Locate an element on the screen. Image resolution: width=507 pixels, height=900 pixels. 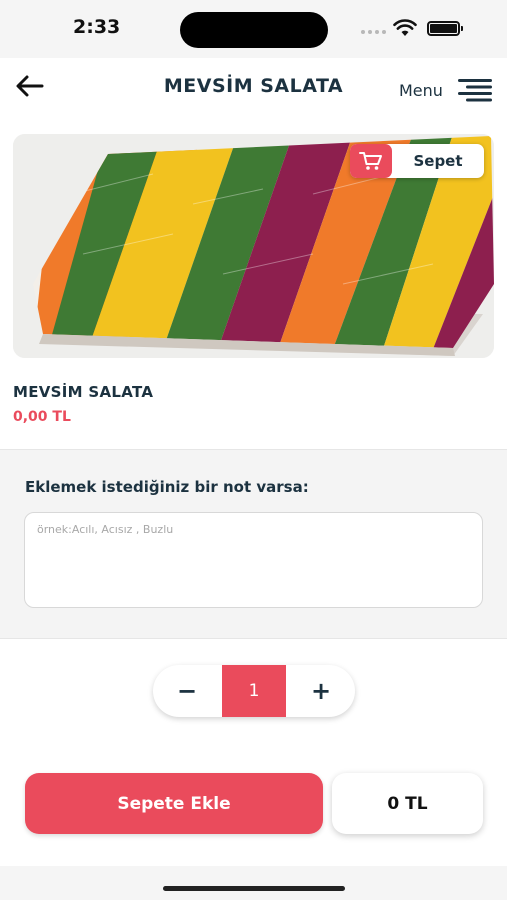
total-price: 0 TL is located at coordinates (407, 803).